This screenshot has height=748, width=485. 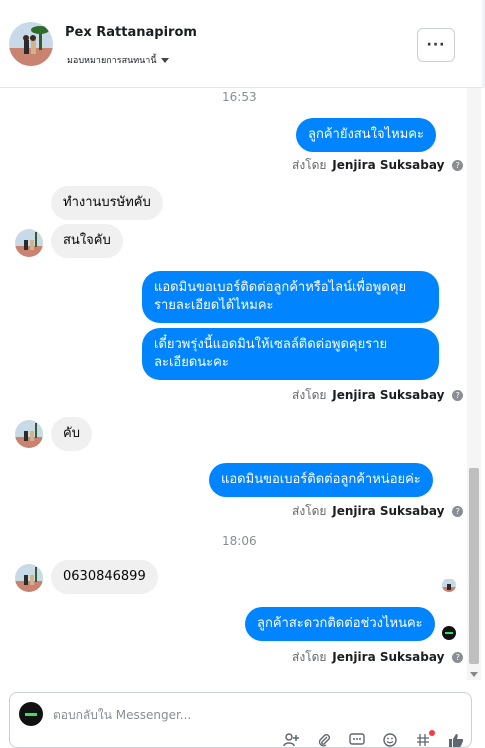 I want to click on saved-replies-icon, so click(x=357, y=740).